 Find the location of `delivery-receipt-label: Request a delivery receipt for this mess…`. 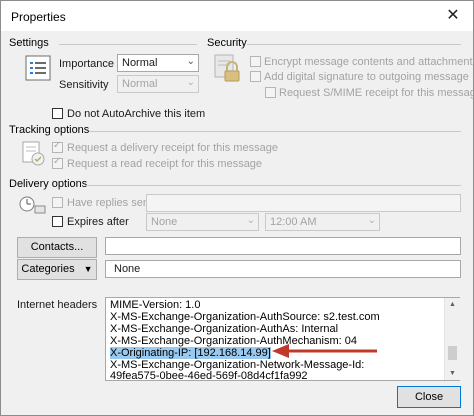

delivery-receipt-label: Request a delivery receipt for this mess… is located at coordinates (172, 148).